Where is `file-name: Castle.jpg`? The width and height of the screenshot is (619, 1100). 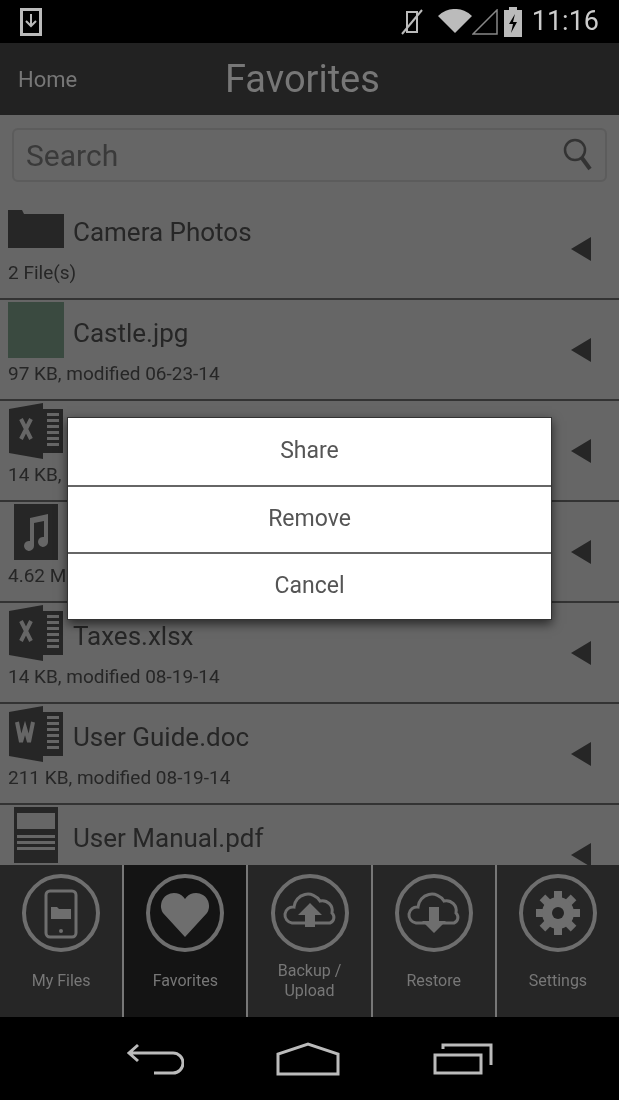 file-name: Castle.jpg is located at coordinates (131, 333).